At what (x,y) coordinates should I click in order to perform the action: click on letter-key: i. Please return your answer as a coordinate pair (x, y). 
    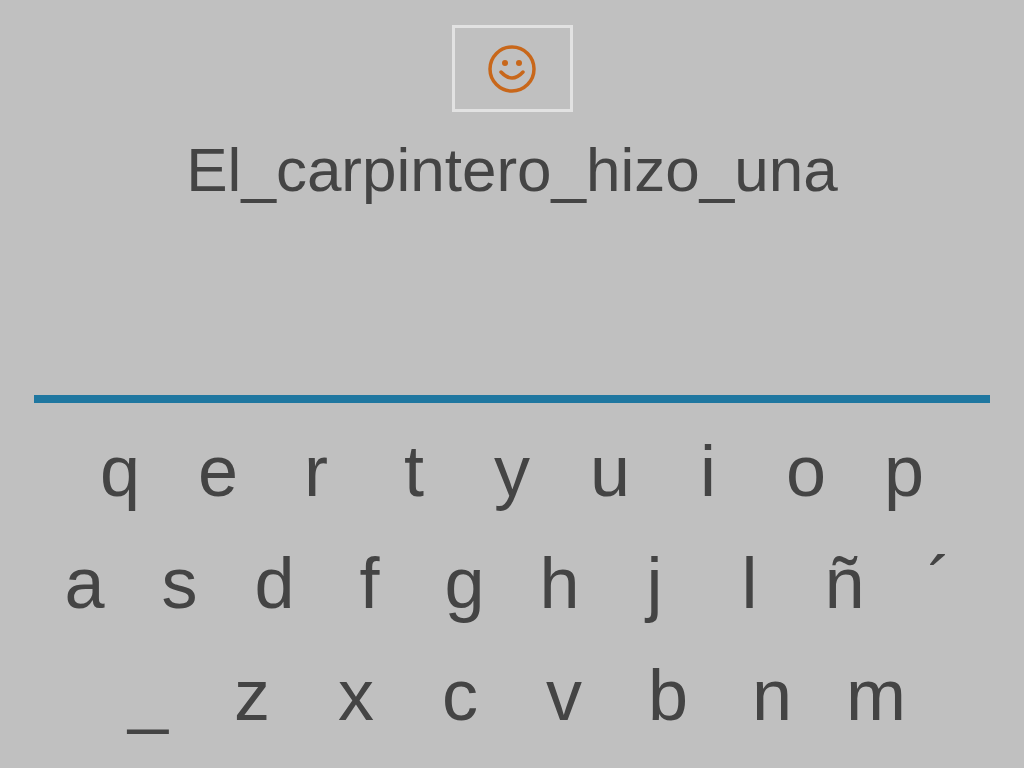
    Looking at the image, I should click on (708, 471).